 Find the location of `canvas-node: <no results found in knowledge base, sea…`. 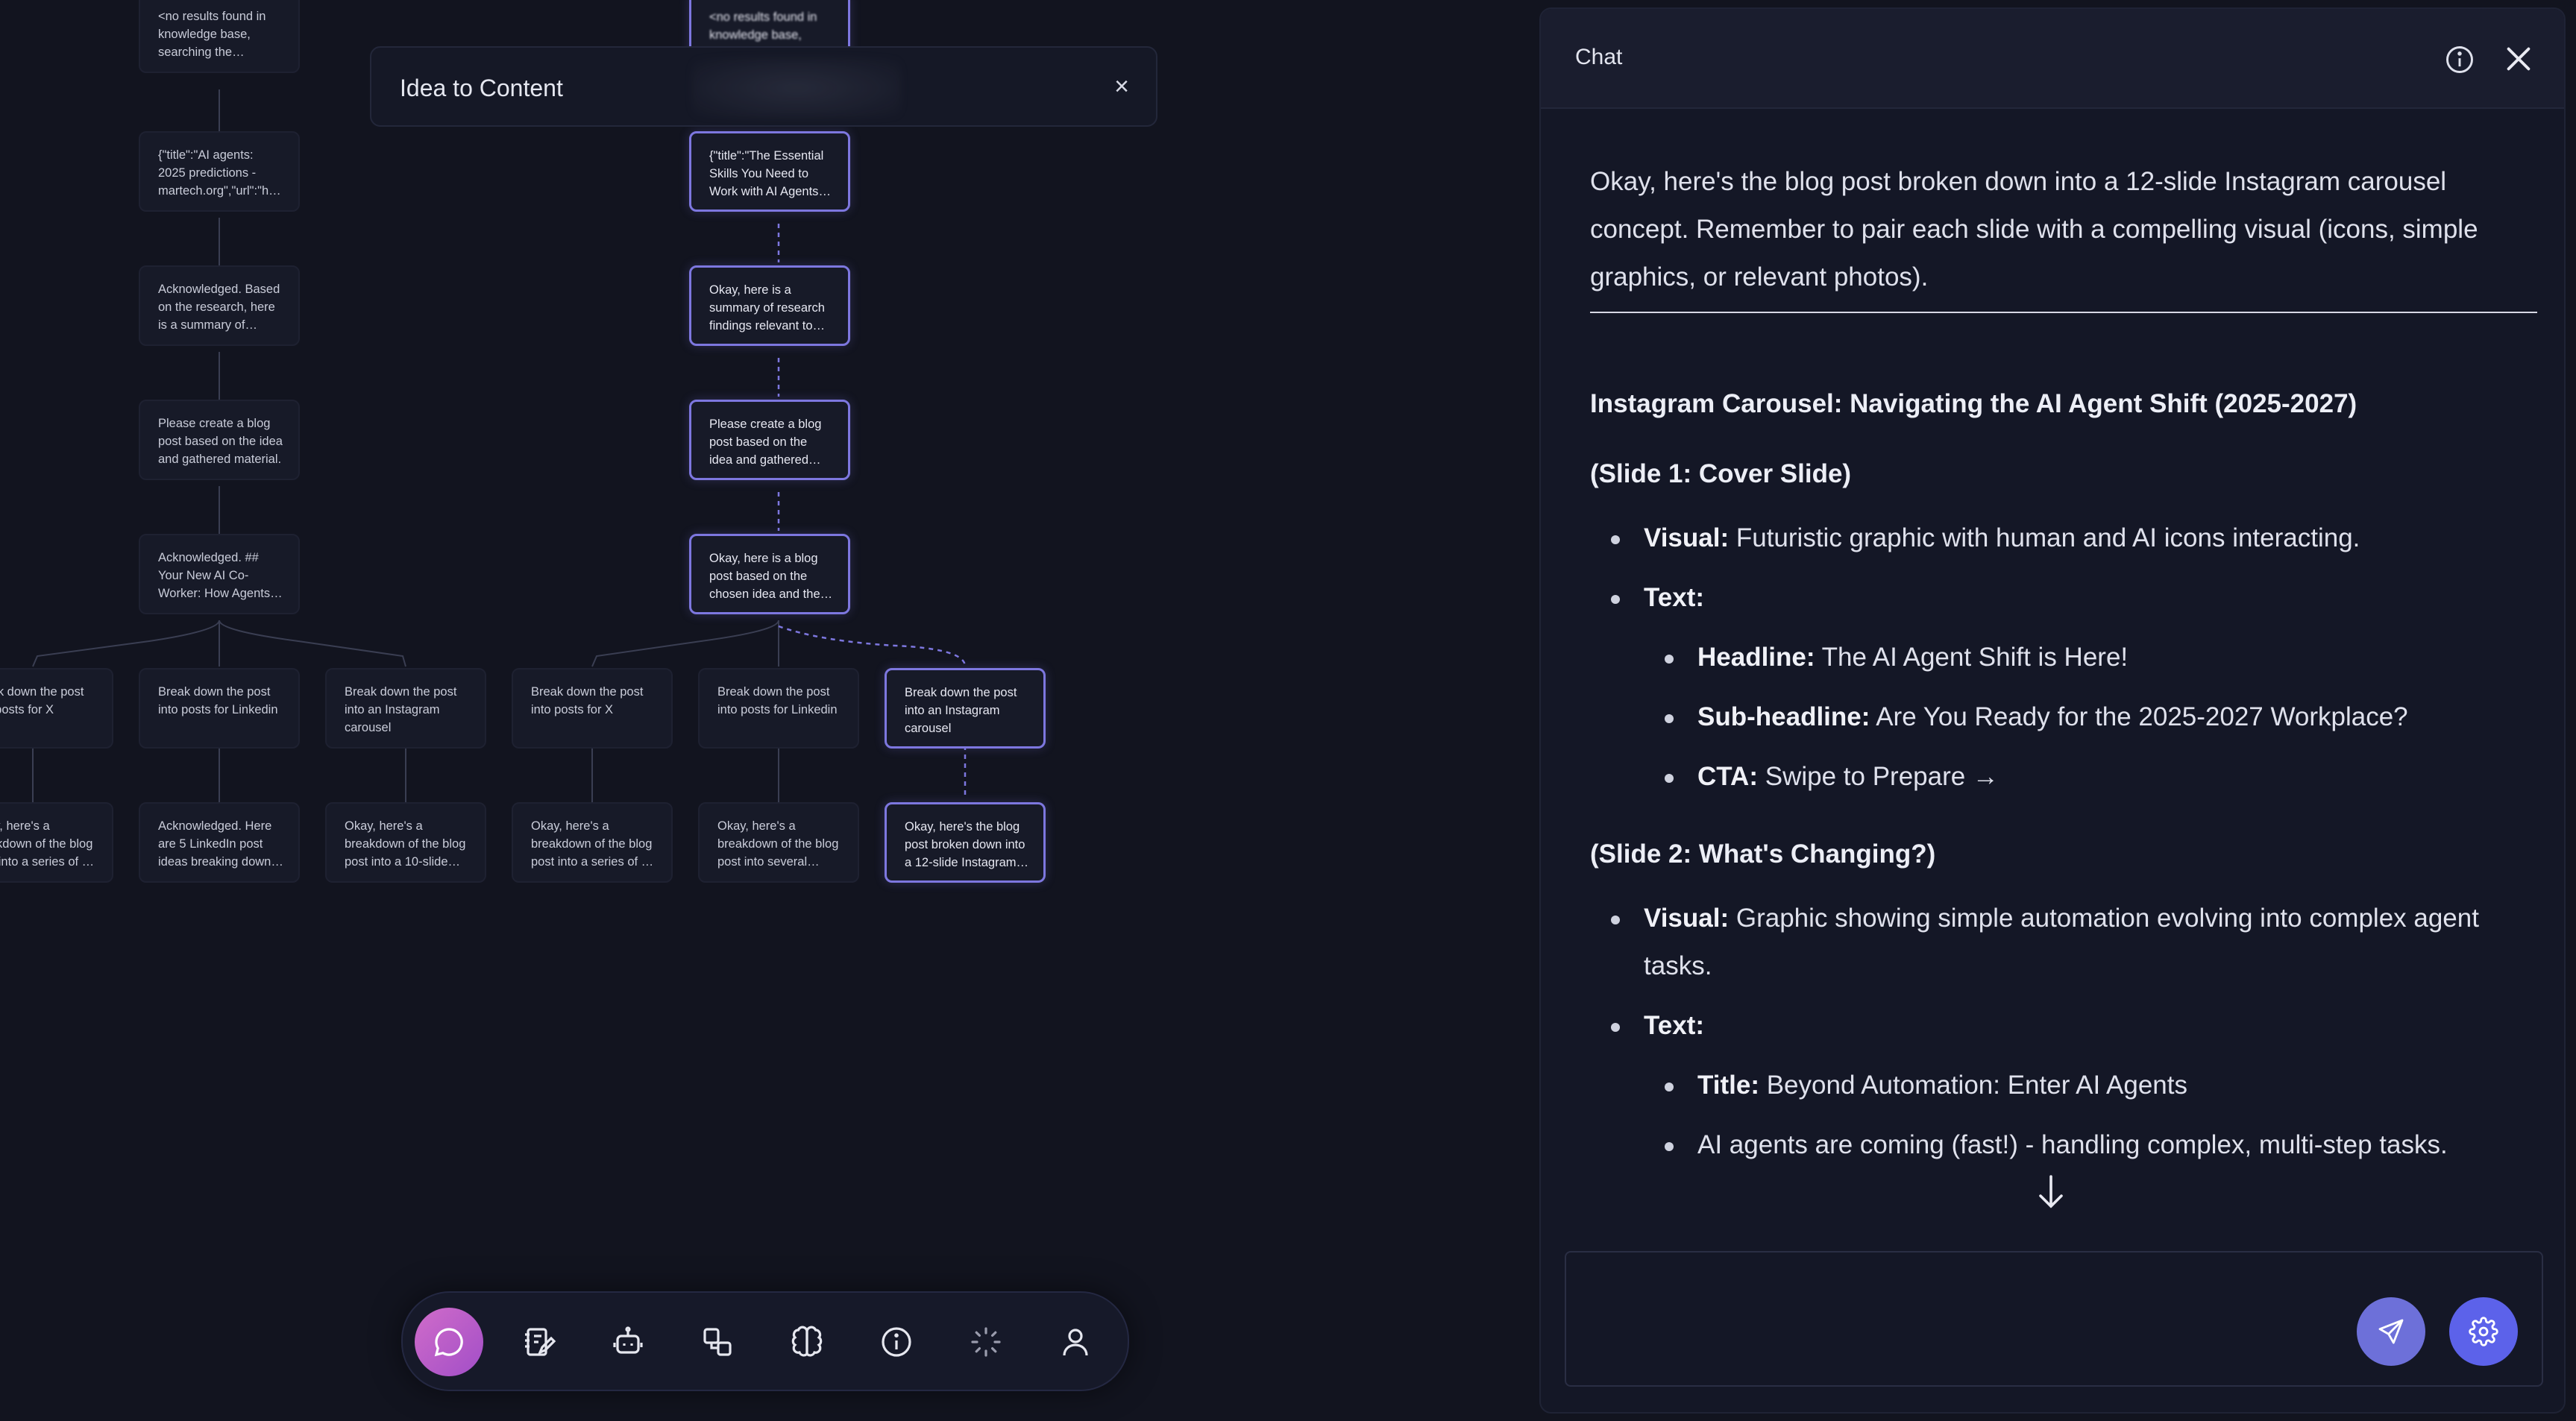

canvas-node: <no results found in knowledge base, sea… is located at coordinates (220, 36).